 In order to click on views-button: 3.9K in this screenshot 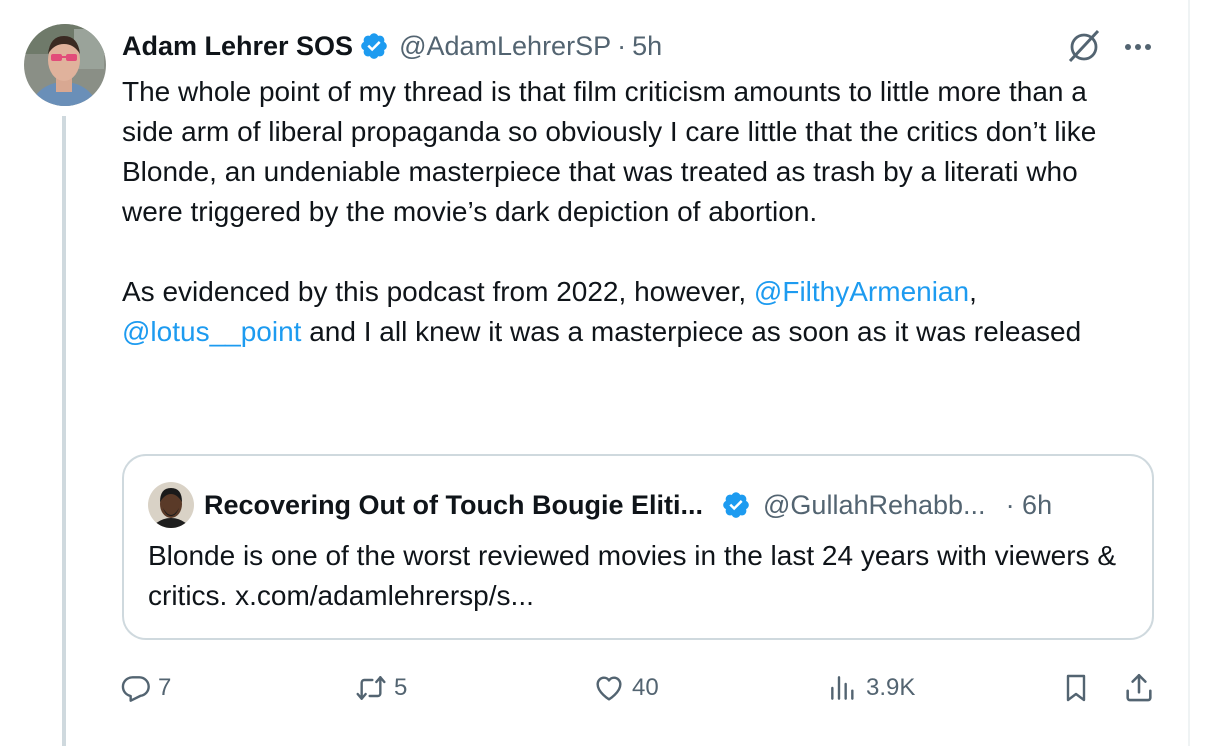, I will do `click(870, 688)`.